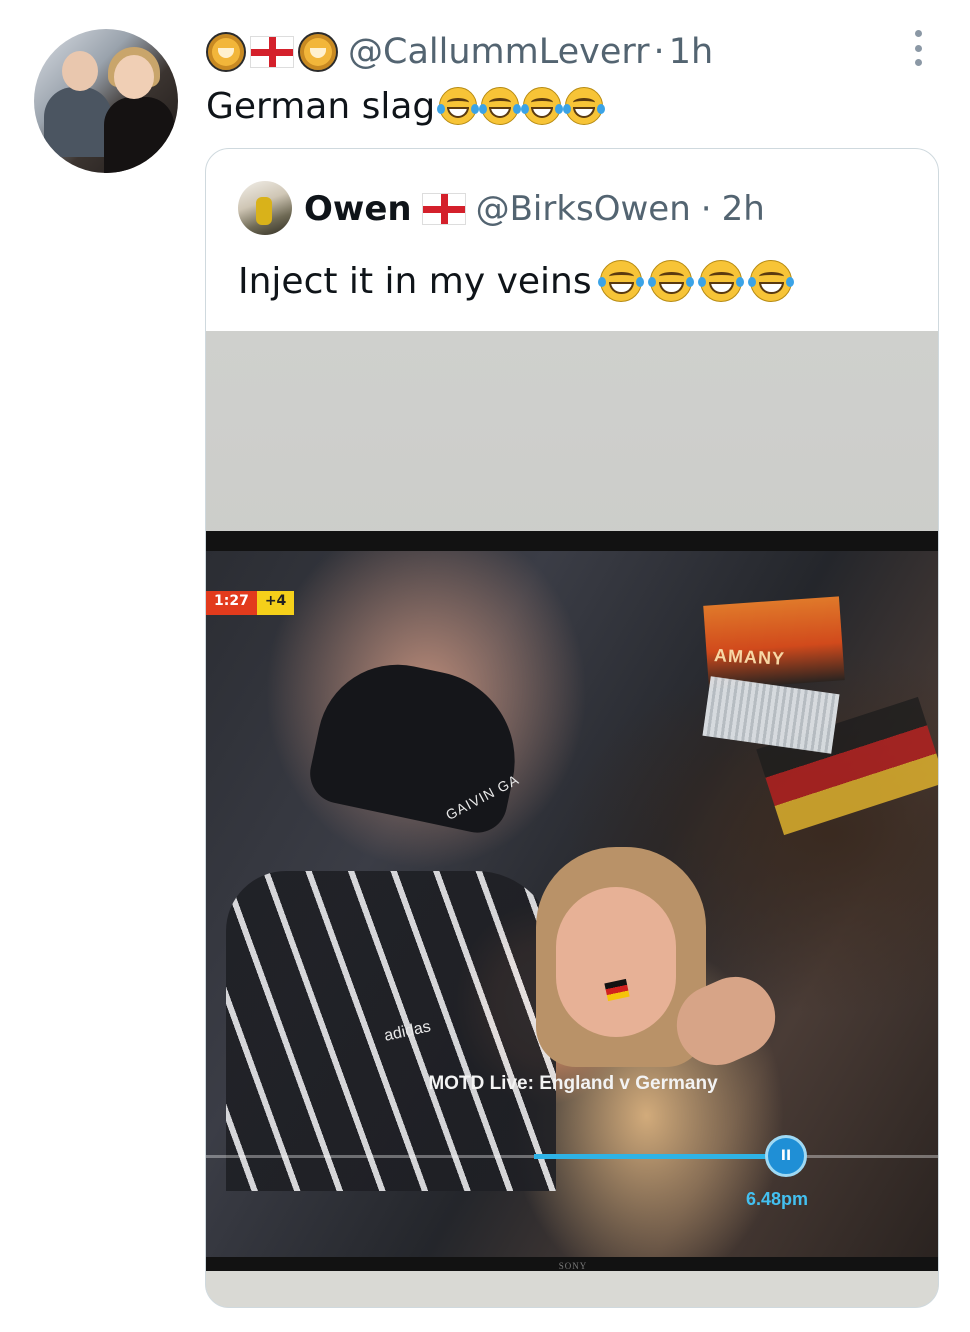  I want to click on tweet-header: @CallummLeverr · 1h, so click(459, 52).